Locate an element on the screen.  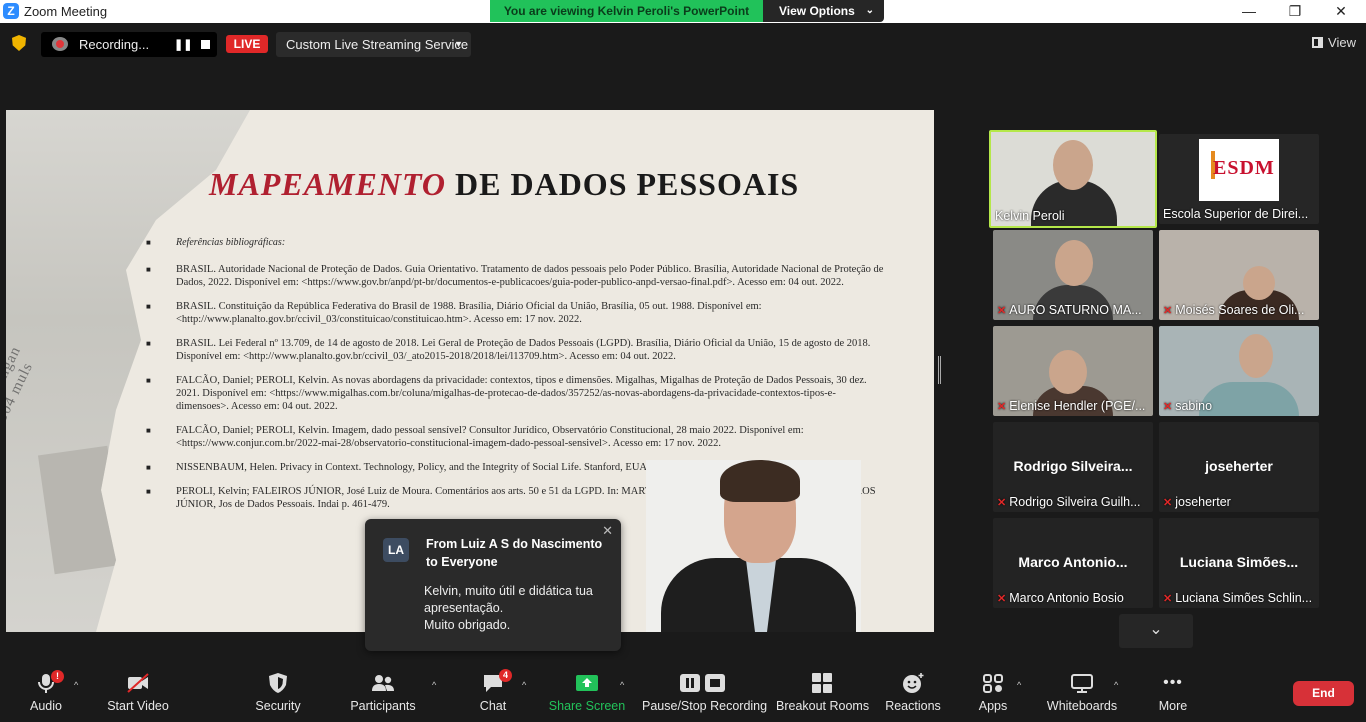
slide-title-accent: MAPEAMENTO is located at coordinates (328, 184).